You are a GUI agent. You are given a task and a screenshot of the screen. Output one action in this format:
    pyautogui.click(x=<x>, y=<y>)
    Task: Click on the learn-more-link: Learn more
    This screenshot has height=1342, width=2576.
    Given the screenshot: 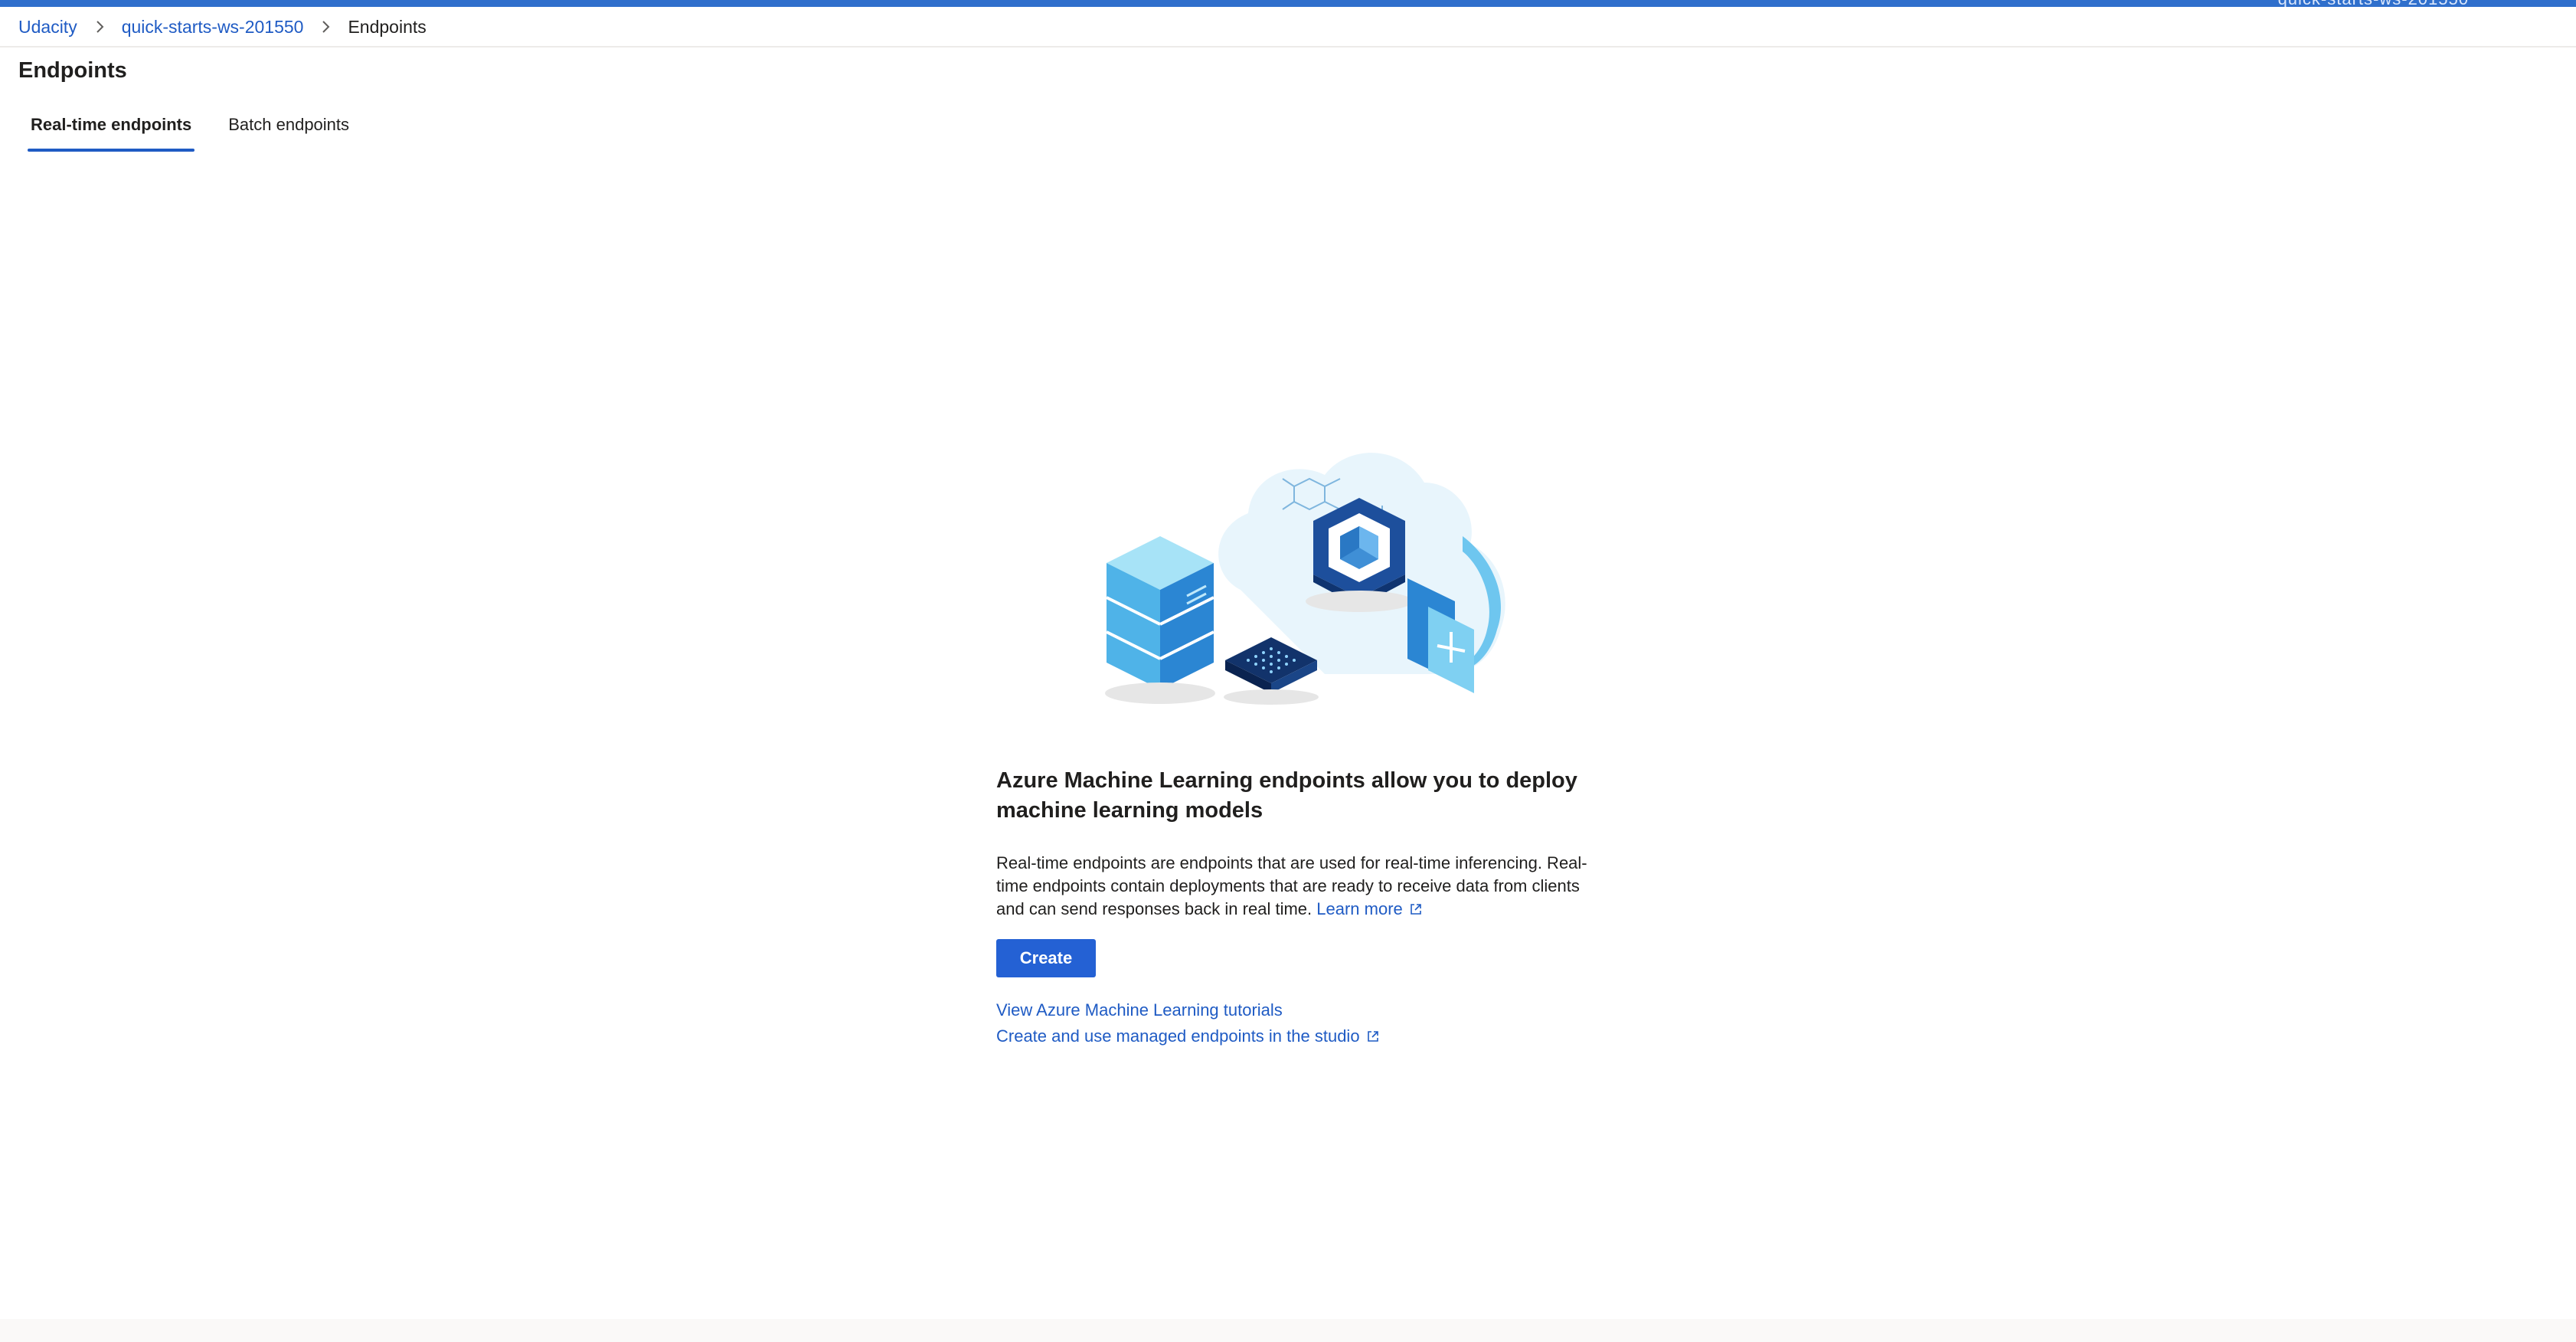 What is the action you would take?
    pyautogui.click(x=1369, y=908)
    